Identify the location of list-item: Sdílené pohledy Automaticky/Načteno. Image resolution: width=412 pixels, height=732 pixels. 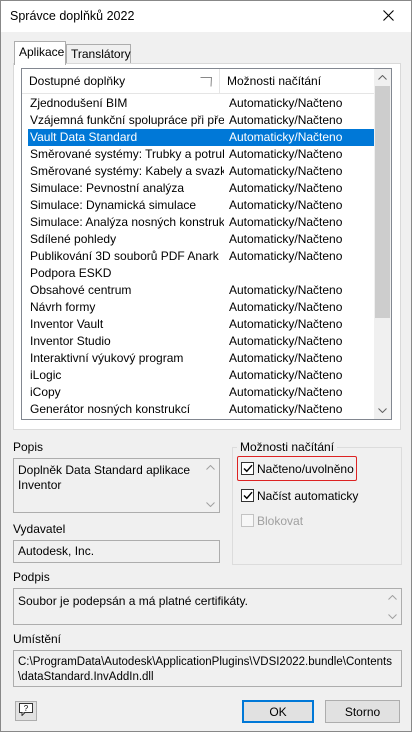
(201, 239).